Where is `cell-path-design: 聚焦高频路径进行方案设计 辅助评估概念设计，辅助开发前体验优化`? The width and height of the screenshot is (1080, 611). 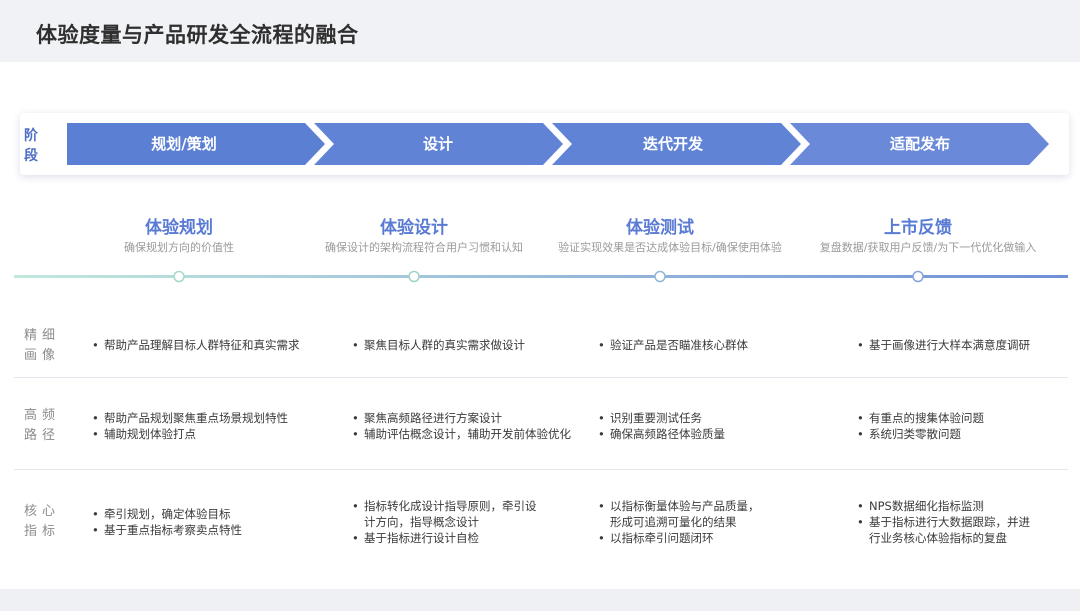 cell-path-design: 聚焦高频路径进行方案设计 辅助评估概念设计，辅助开发前体验优化 is located at coordinates (467, 426).